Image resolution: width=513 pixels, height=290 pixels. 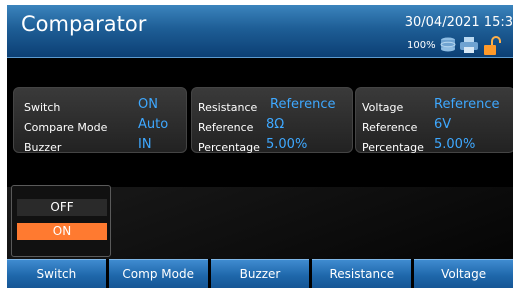 I want to click on softkey-voltage: Voltage, so click(x=463, y=273).